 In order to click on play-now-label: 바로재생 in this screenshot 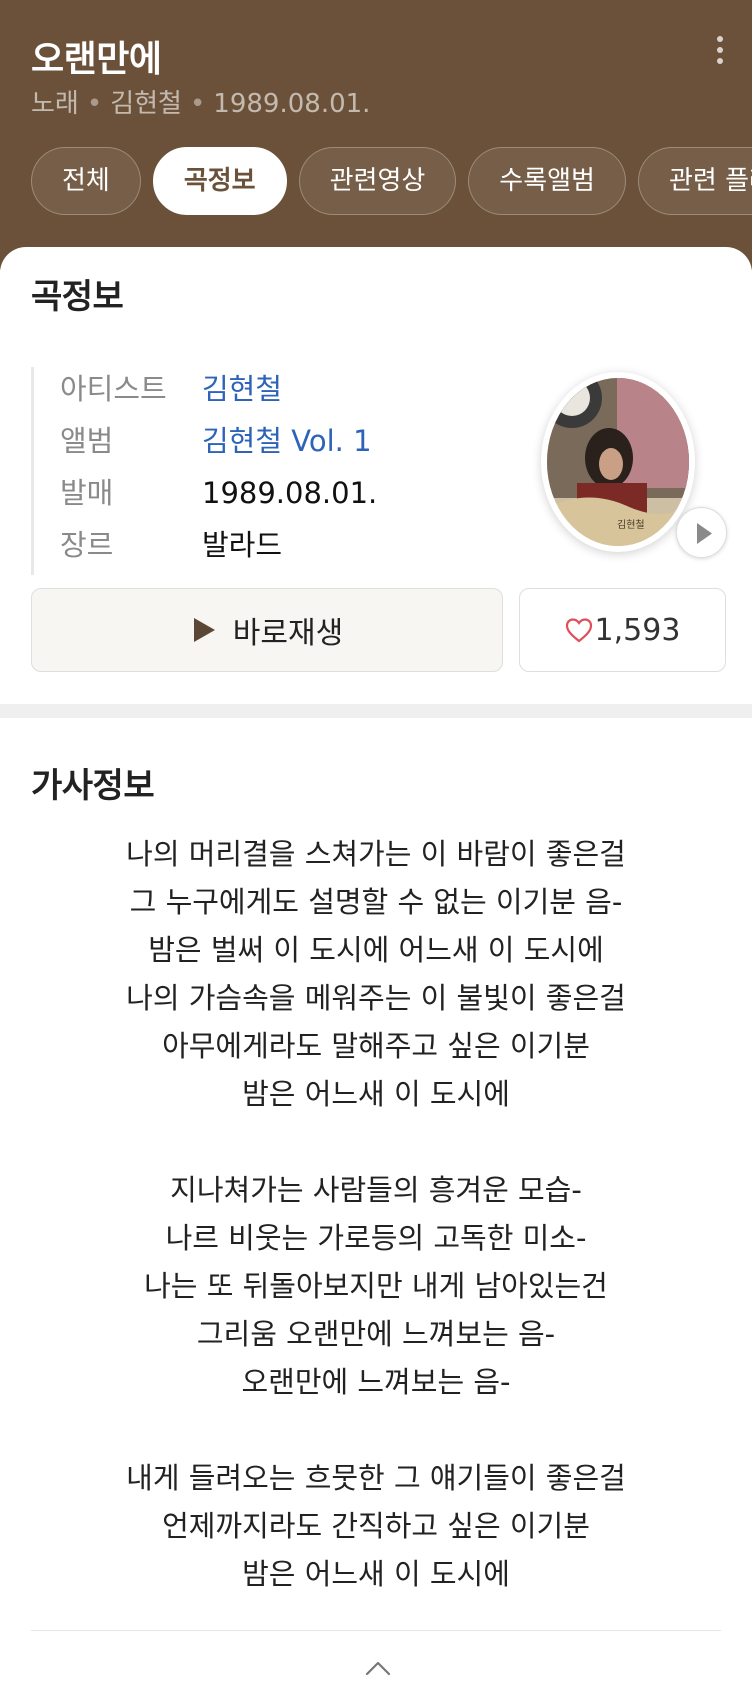, I will do `click(288, 633)`.